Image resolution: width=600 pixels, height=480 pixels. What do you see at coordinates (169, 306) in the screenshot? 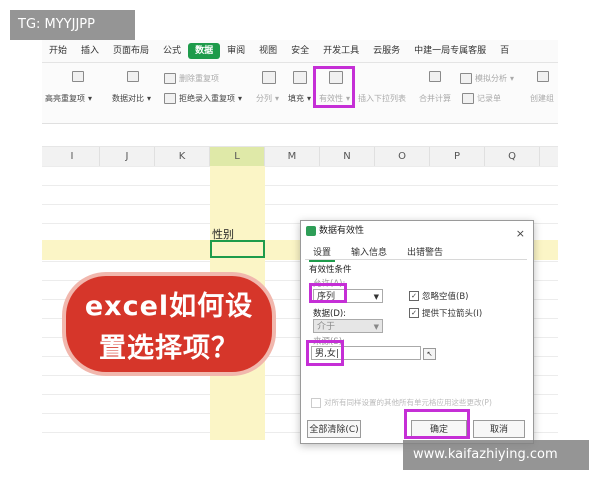
I see `title-line-1: excel如何设` at bounding box center [169, 306].